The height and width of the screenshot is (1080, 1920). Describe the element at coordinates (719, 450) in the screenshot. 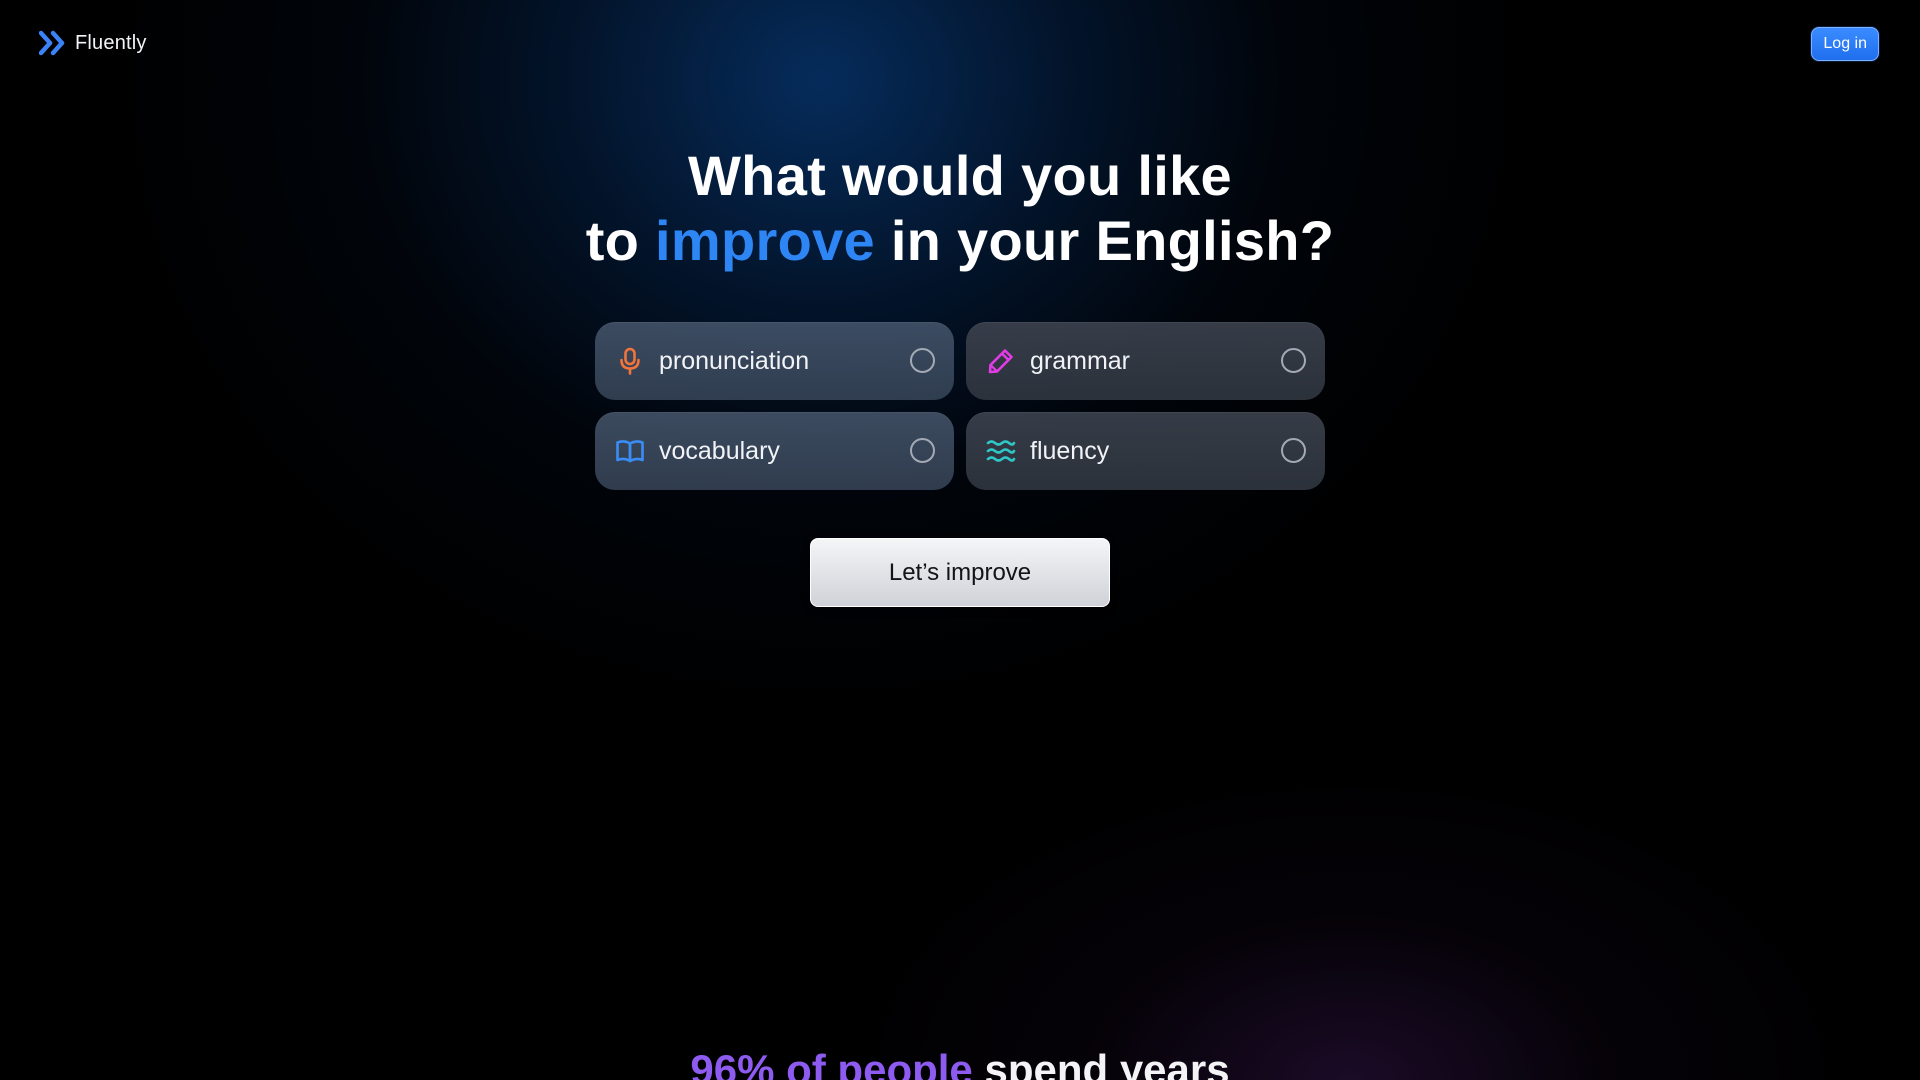

I see `option-label: vocabulary` at that location.